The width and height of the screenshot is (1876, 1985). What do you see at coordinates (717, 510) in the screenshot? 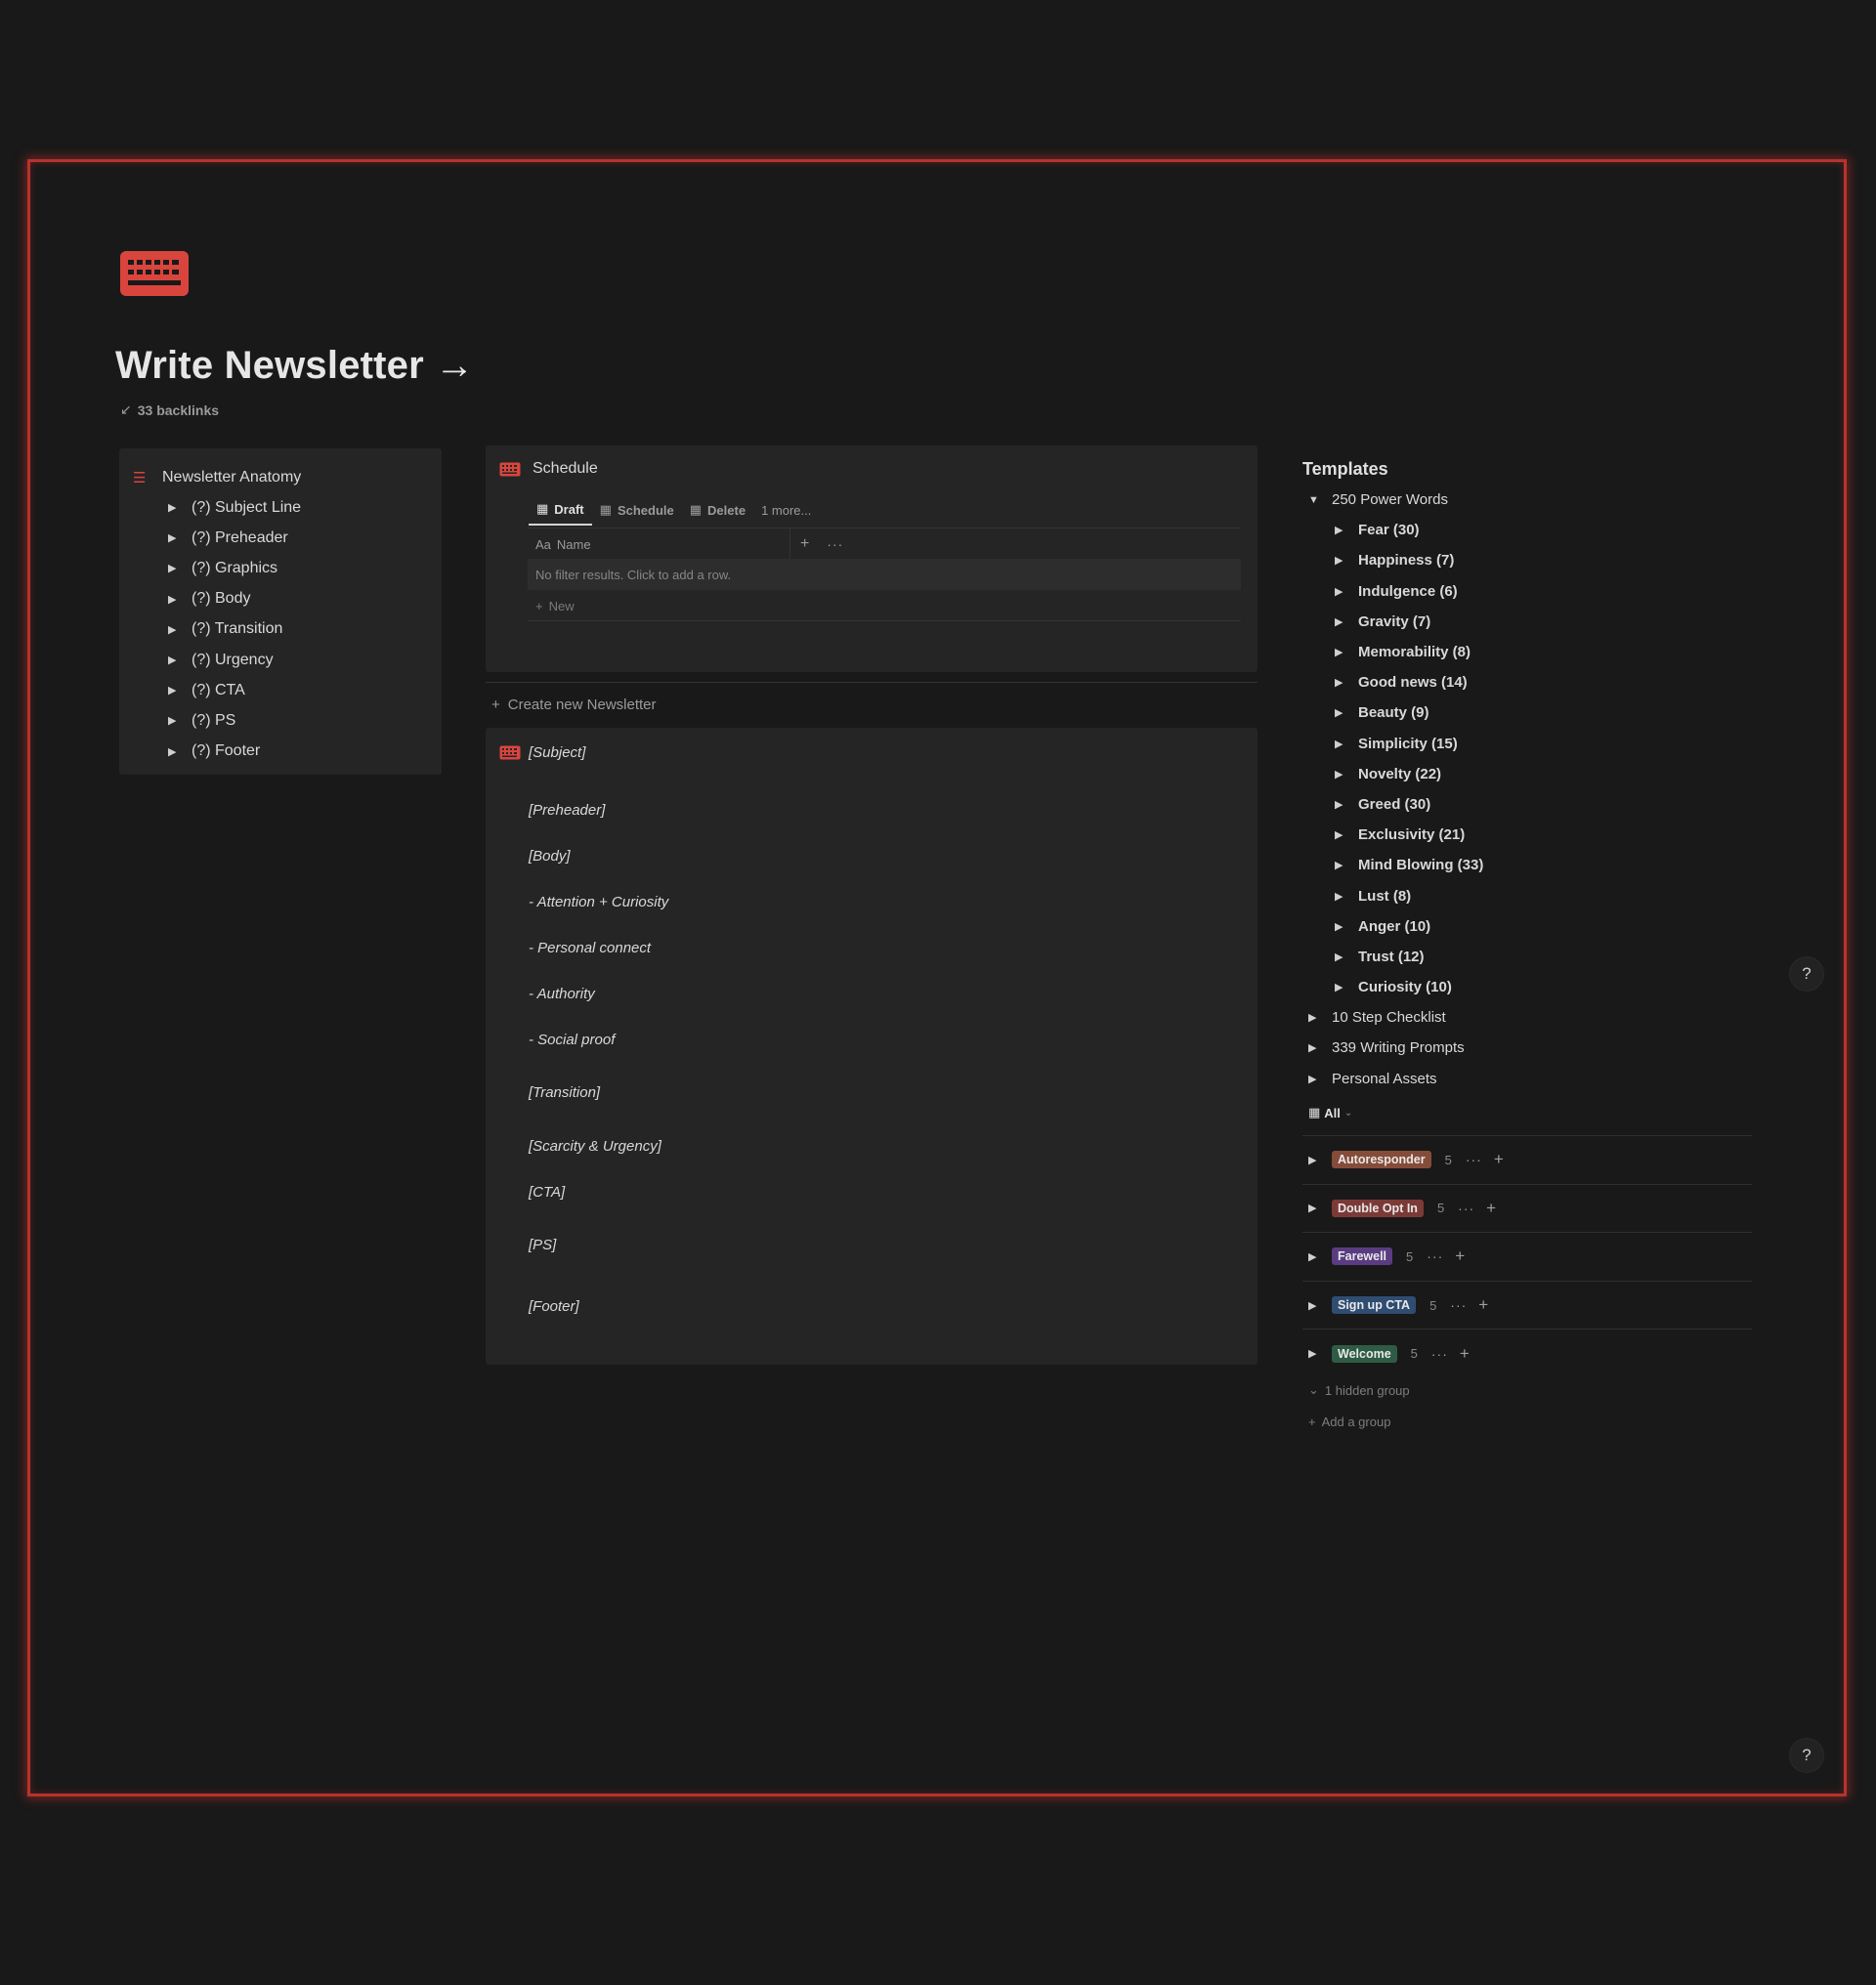
I see `tab-delete: ▦ Delete` at bounding box center [717, 510].